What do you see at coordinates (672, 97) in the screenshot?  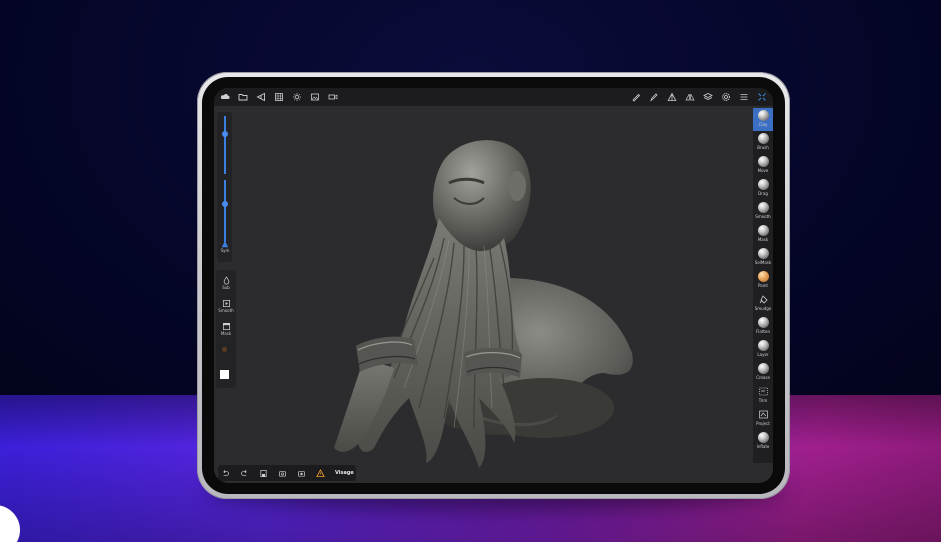 I see `topology-icon` at bounding box center [672, 97].